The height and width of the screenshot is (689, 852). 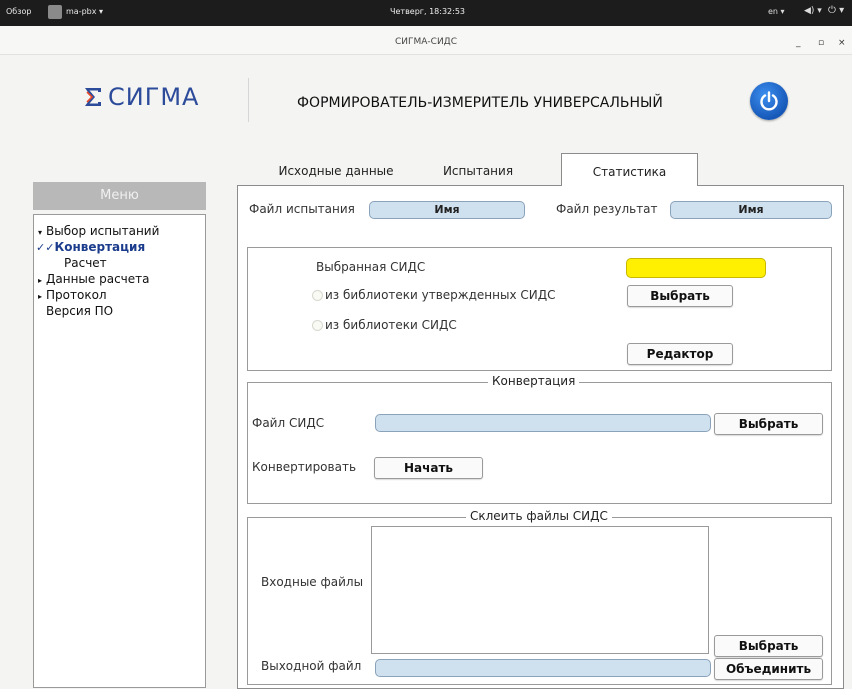 I want to click on result-file-label: Файл результат, so click(x=607, y=209).